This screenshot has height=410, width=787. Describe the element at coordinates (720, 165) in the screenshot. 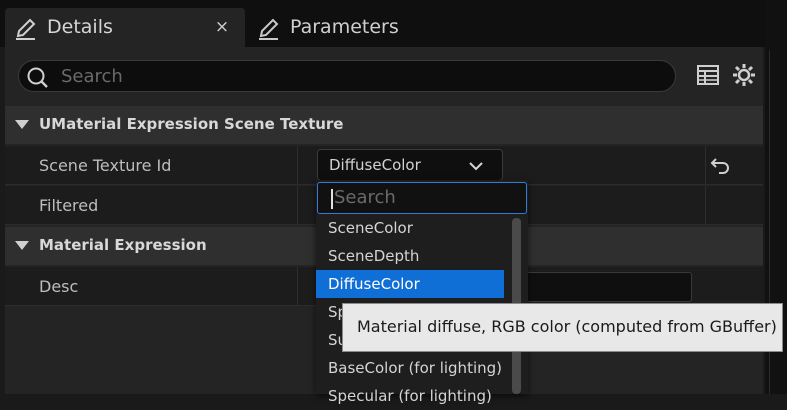

I see `reset-to-default-icon` at that location.